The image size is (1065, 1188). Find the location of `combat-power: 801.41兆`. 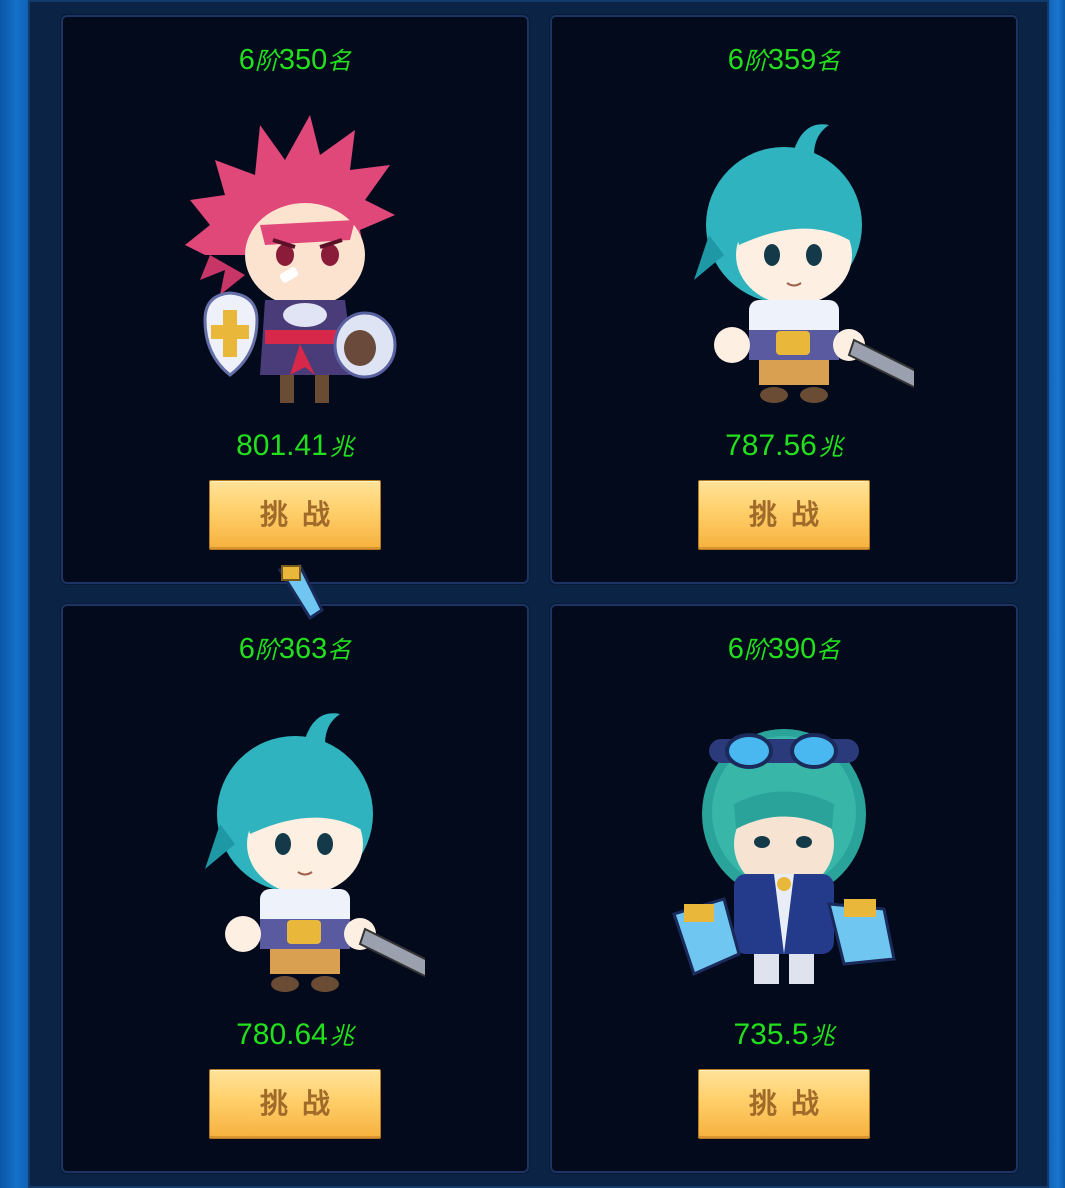

combat-power: 801.41兆 is located at coordinates (295, 445).